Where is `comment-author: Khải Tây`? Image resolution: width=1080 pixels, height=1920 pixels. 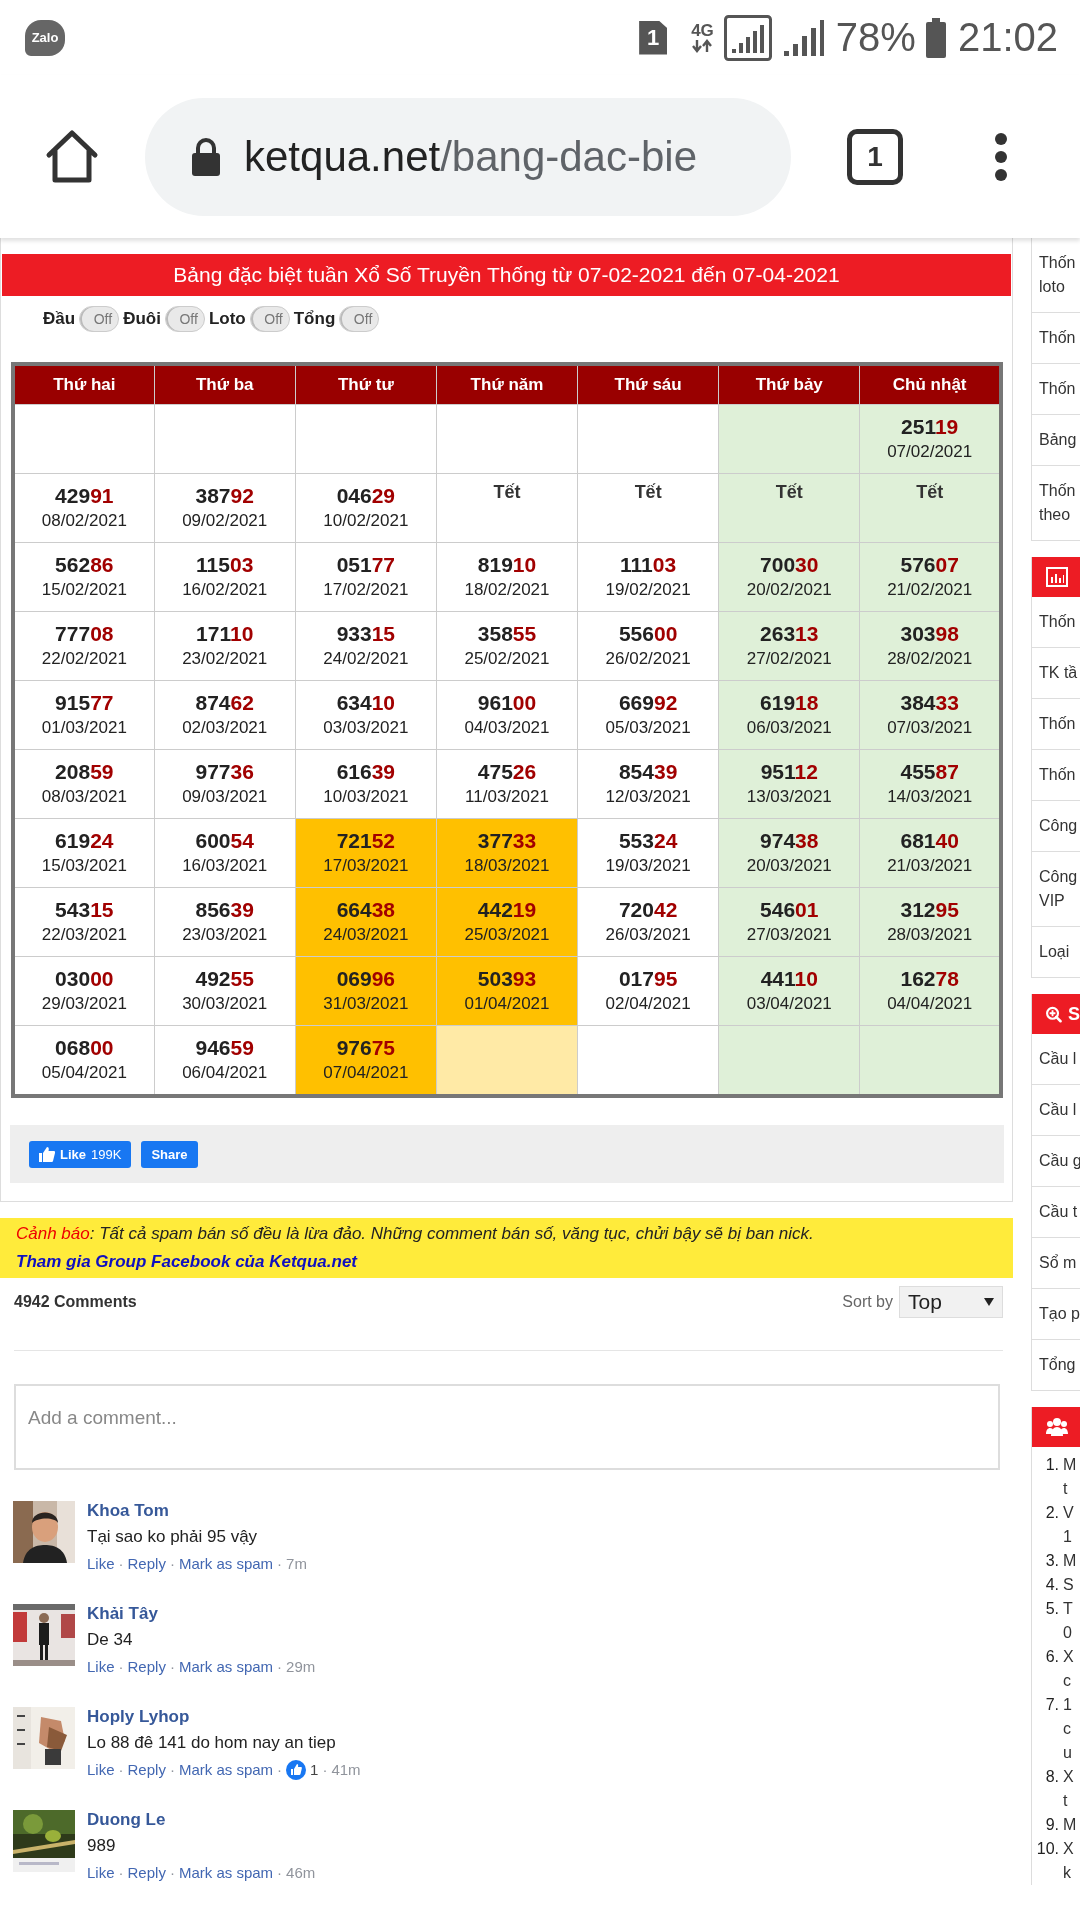 comment-author: Khải Tây is located at coordinates (201, 1614).